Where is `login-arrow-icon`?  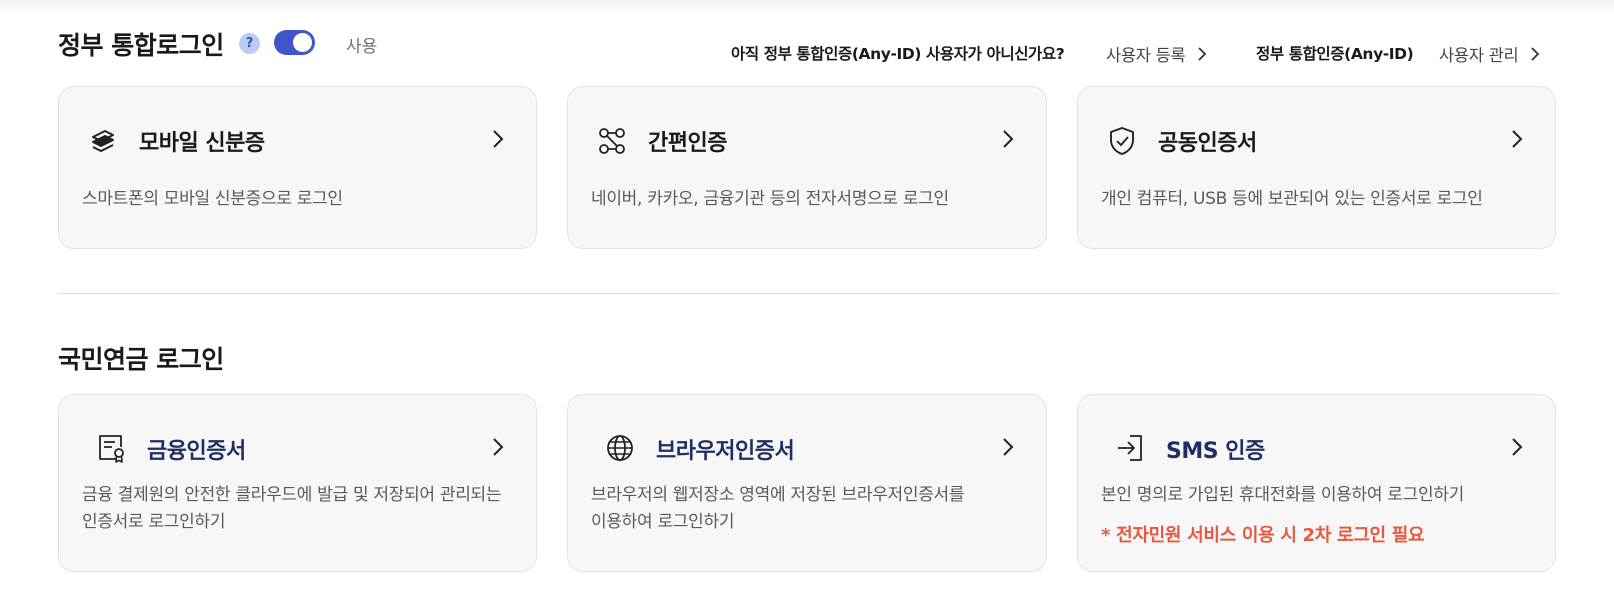 login-arrow-icon is located at coordinates (1130, 448).